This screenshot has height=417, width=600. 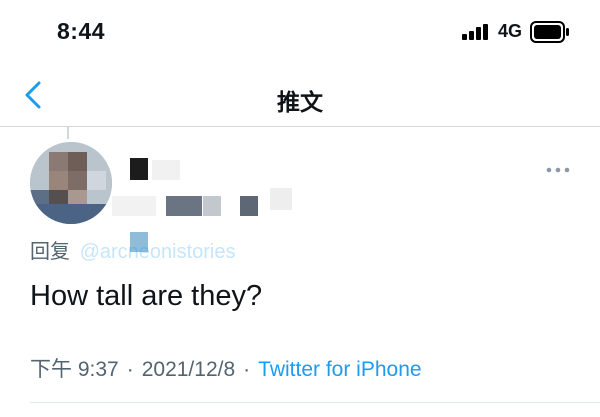 I want to click on nav-bar: 推文, so click(x=300, y=95).